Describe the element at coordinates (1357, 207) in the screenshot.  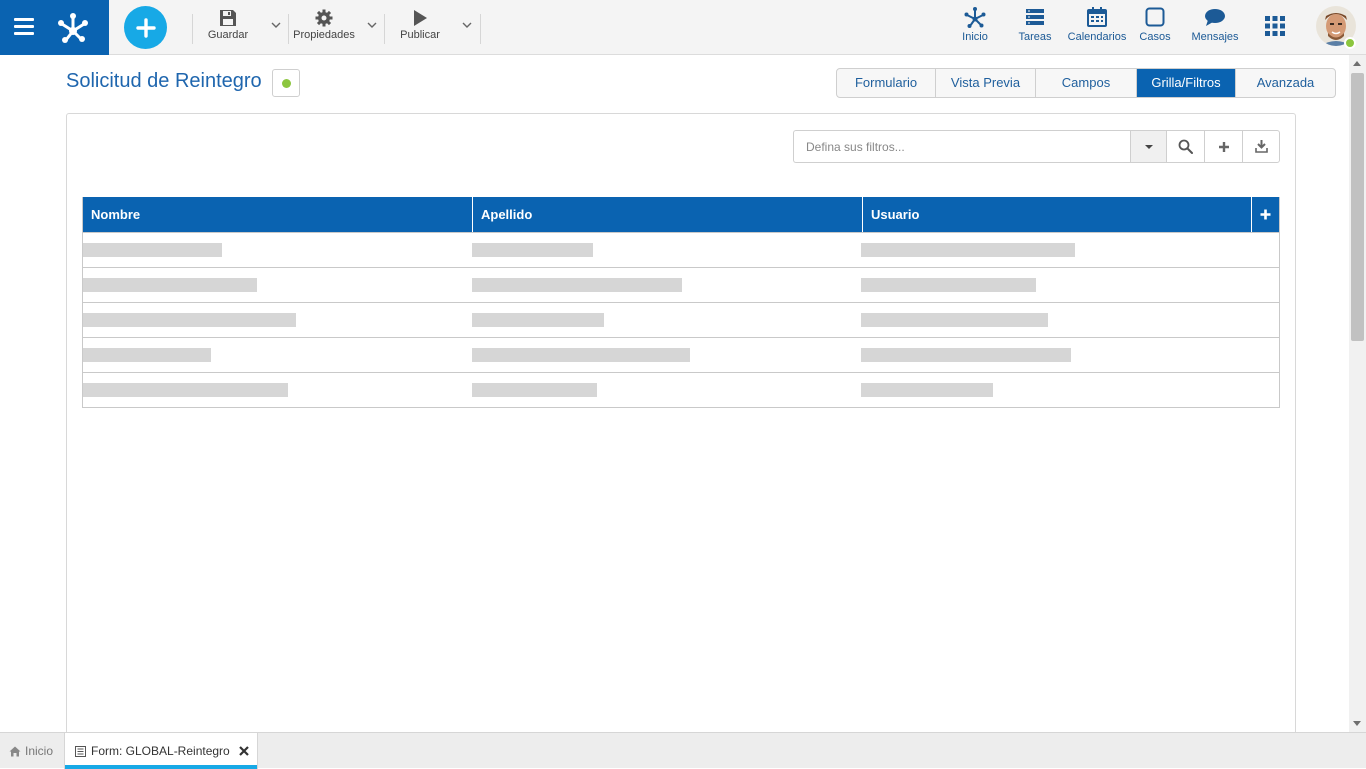
I see `scroll-thumb` at that location.